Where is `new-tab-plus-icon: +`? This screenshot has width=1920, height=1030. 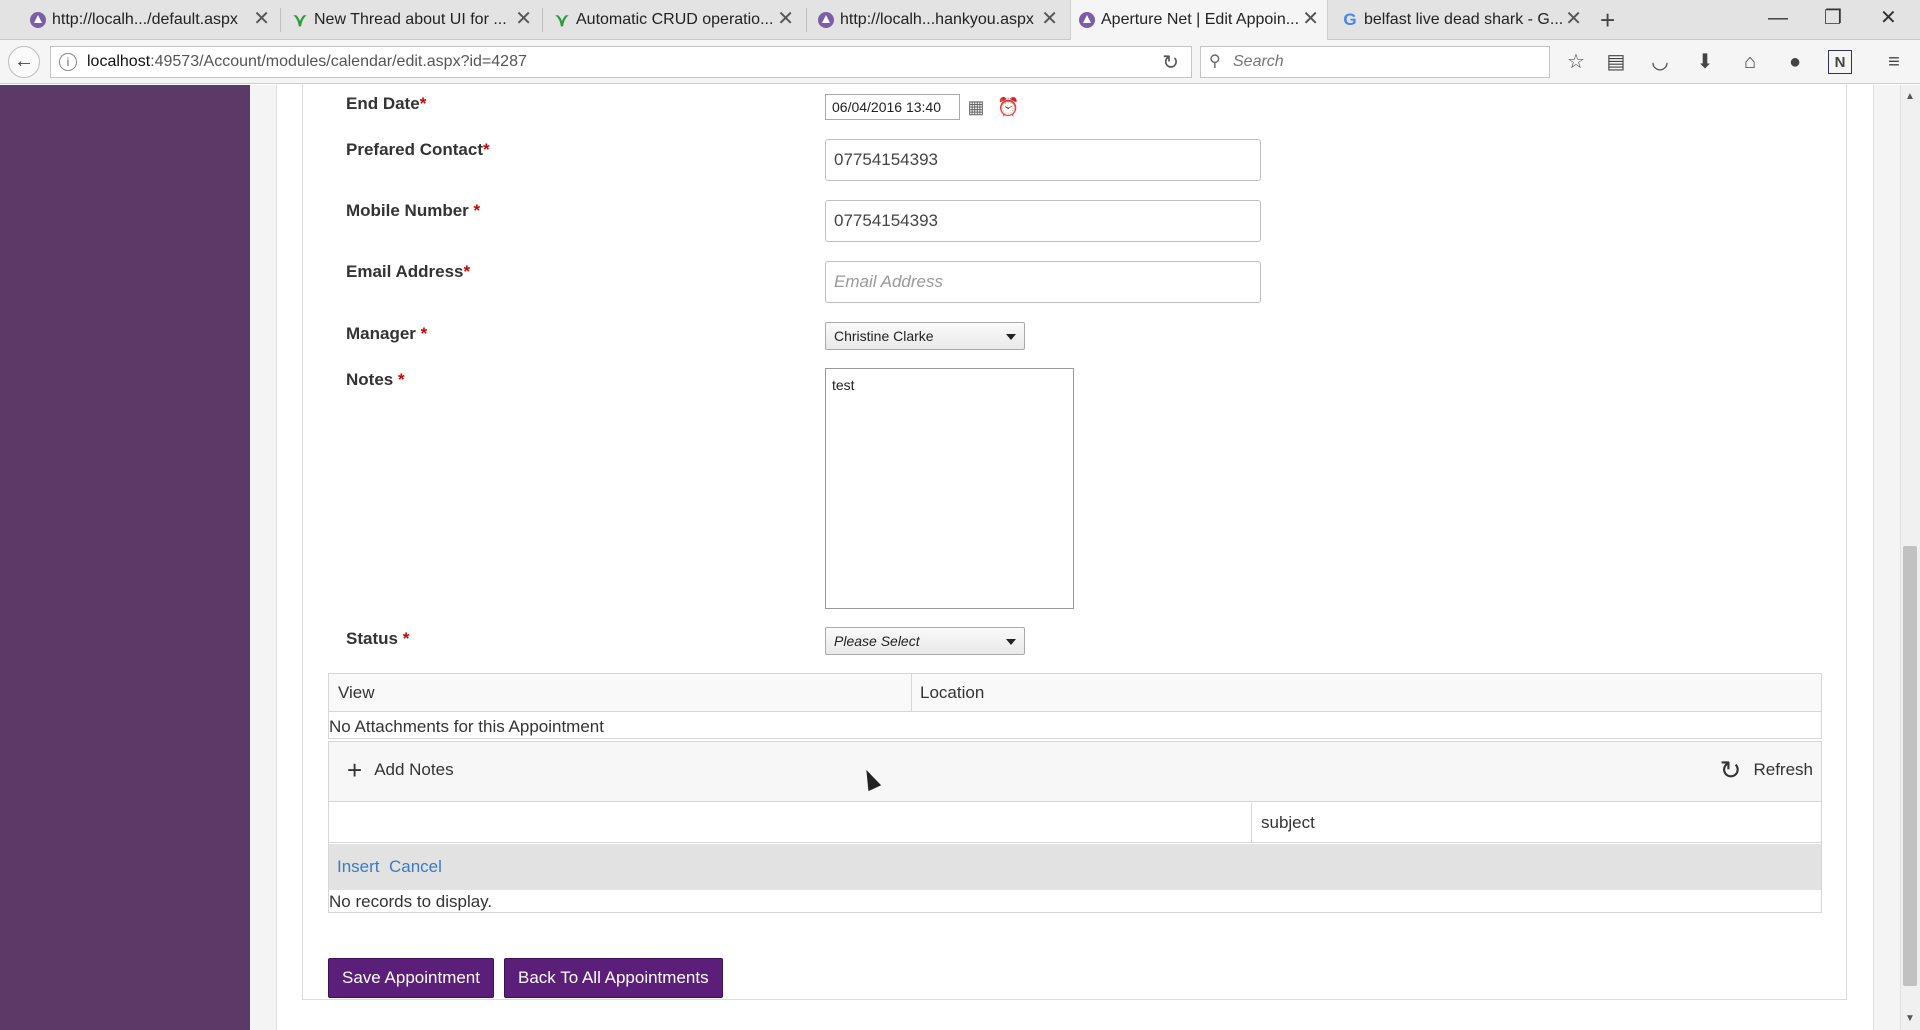 new-tab-plus-icon: + is located at coordinates (1607, 20).